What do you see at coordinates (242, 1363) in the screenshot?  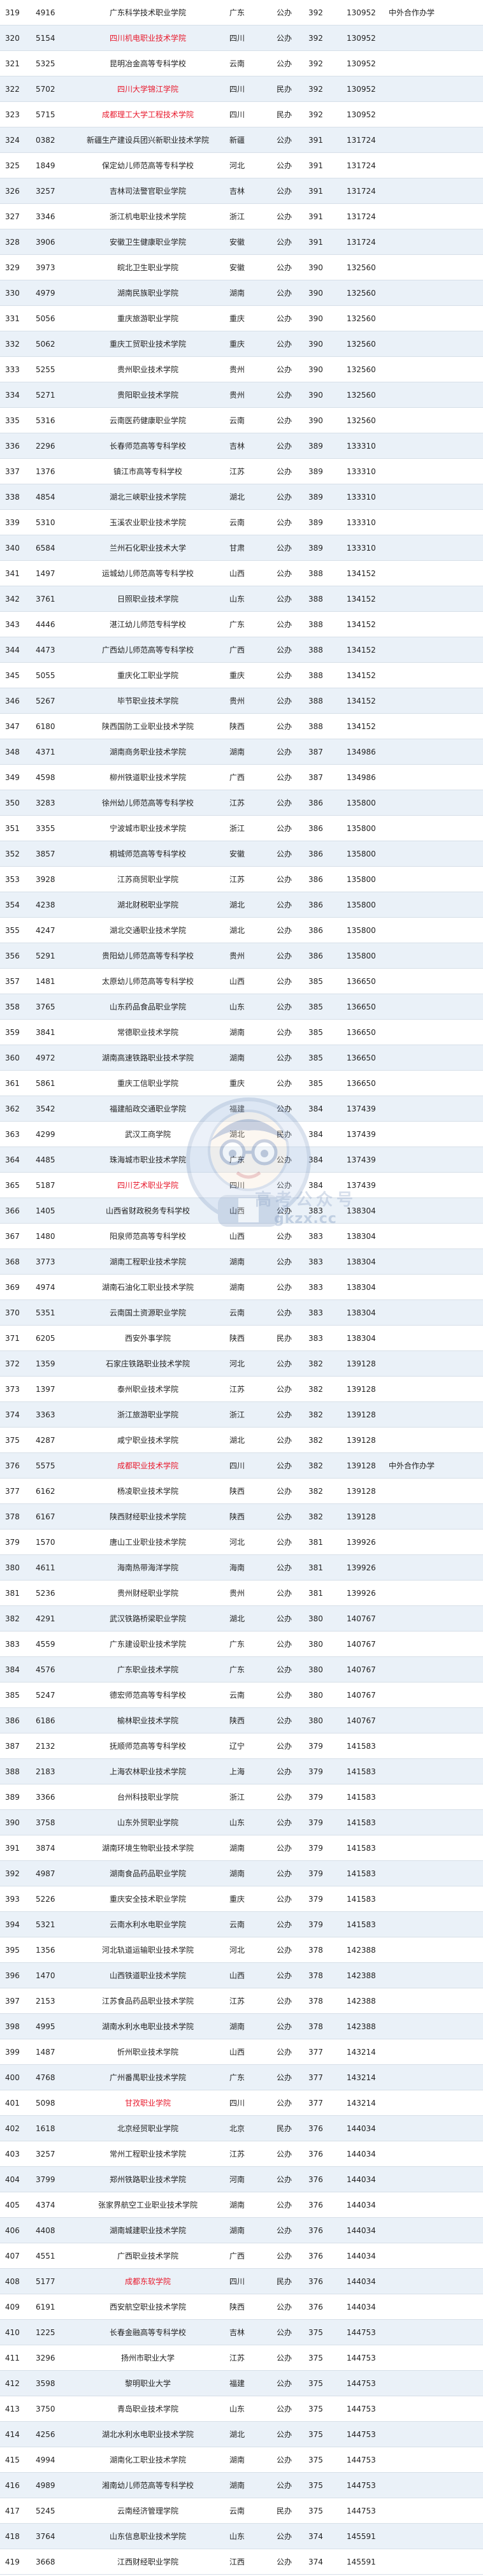 I see `table-row: 372 1359 石家庄铁路职业技术学院 河北 公办 382 139128` at bounding box center [242, 1363].